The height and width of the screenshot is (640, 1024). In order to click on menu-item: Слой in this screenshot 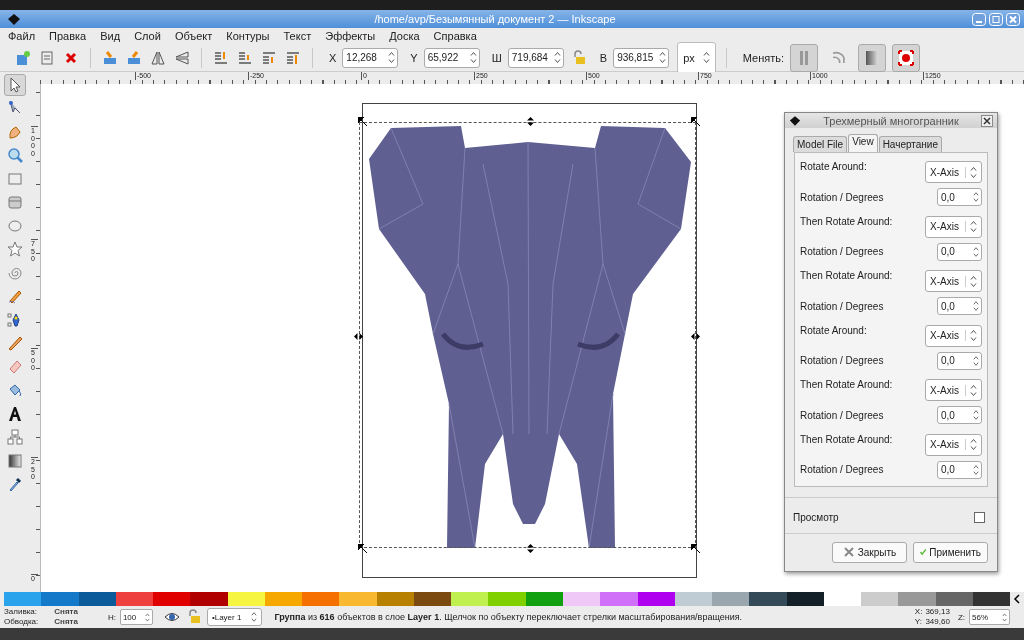, I will do `click(147, 36)`.